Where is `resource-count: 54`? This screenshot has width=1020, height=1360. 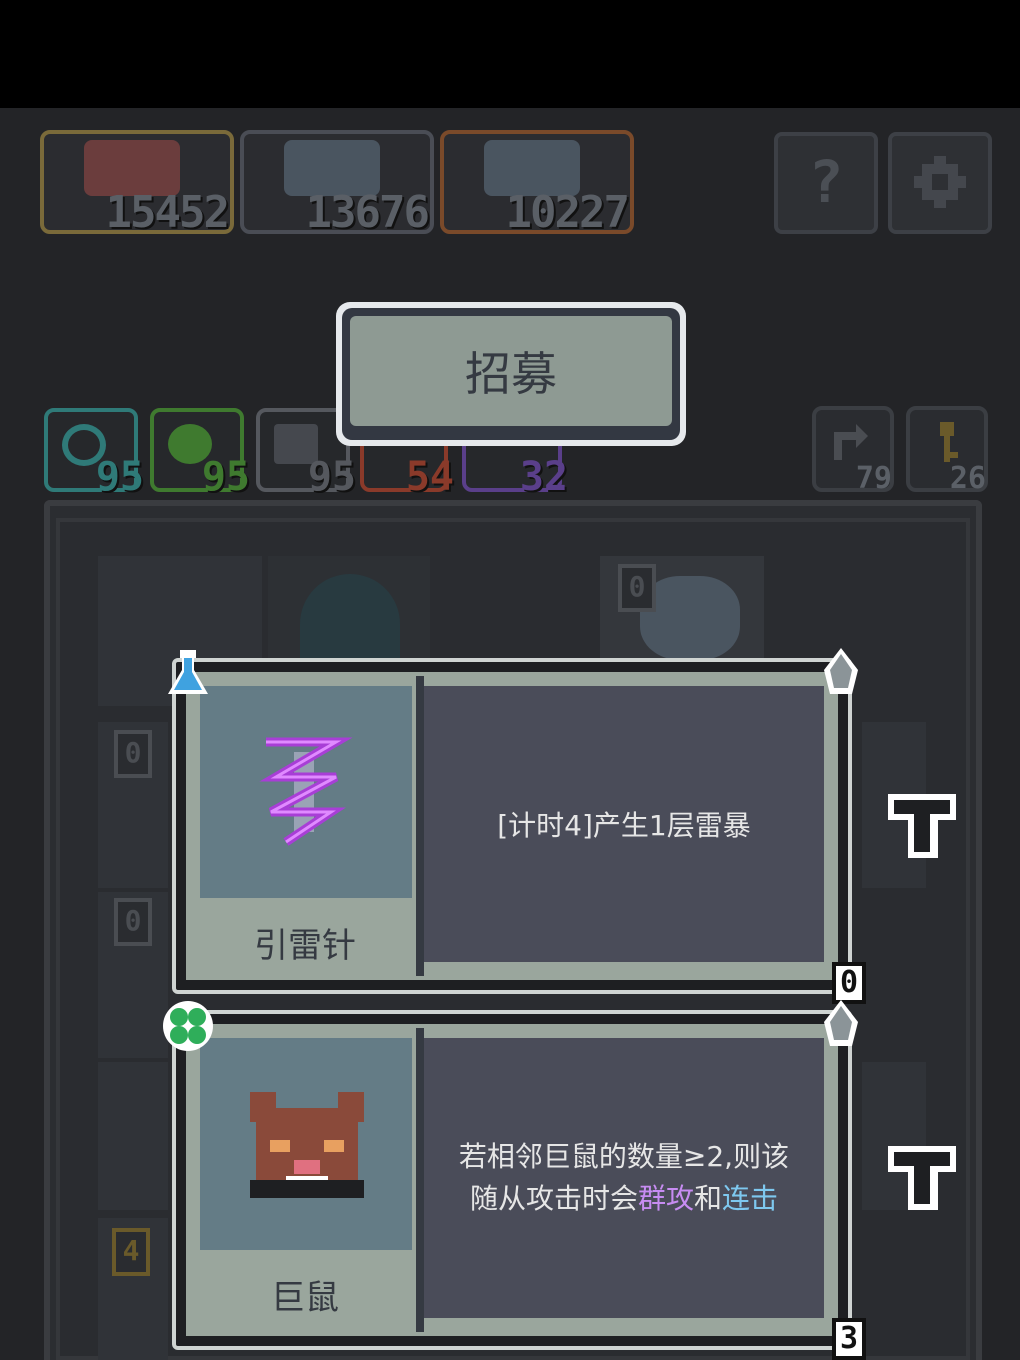
resource-count: 54 is located at coordinates (429, 477).